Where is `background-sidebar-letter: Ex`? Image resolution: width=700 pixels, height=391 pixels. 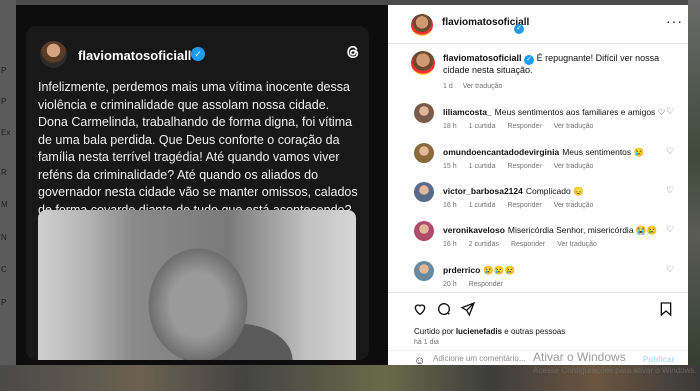 background-sidebar-letter: Ex is located at coordinates (6, 132).